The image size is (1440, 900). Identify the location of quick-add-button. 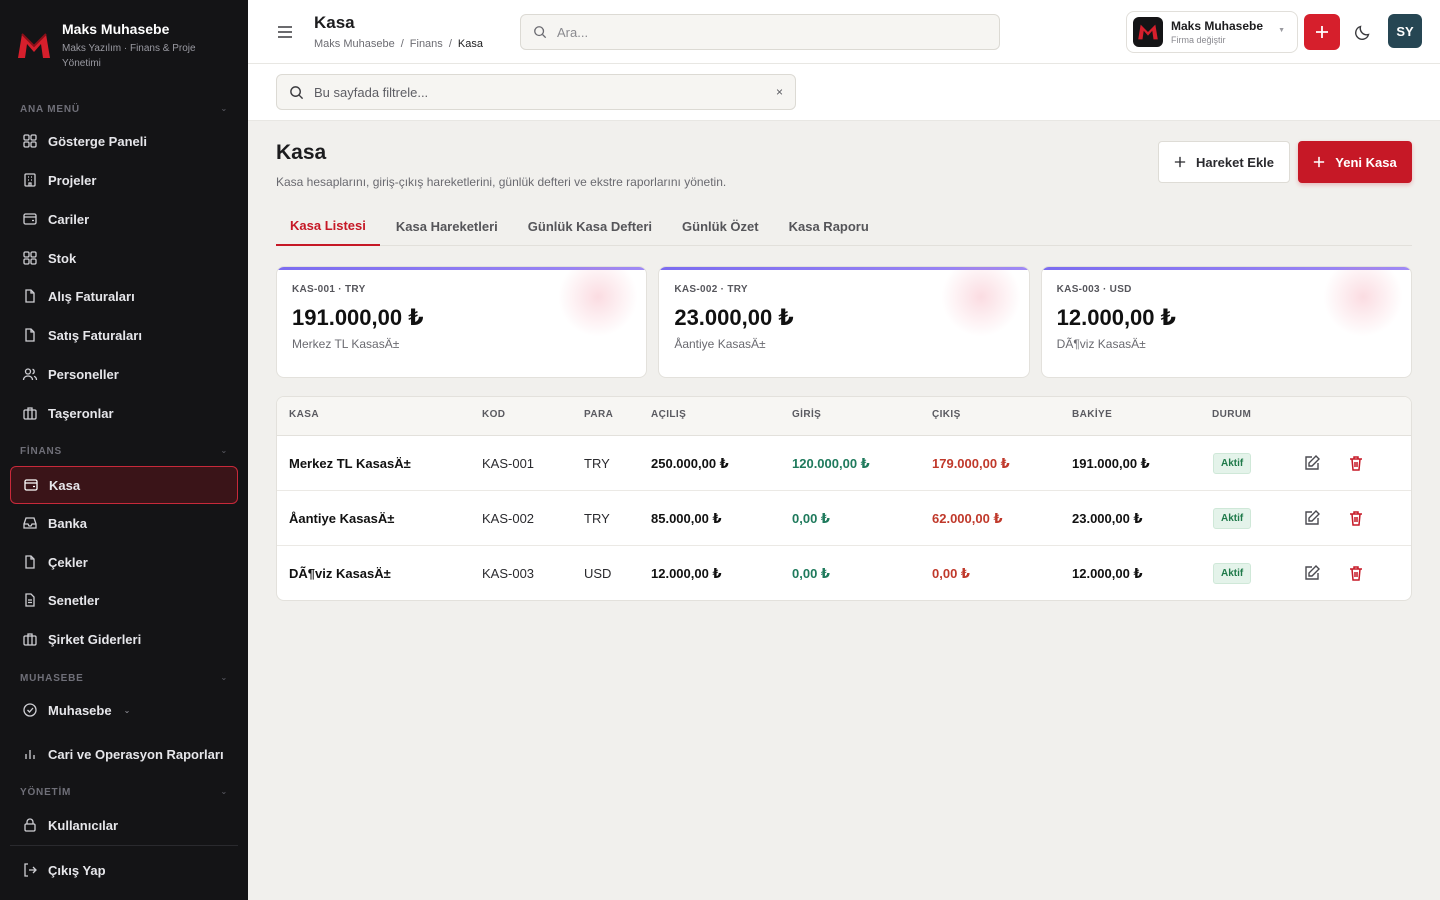
(1322, 32).